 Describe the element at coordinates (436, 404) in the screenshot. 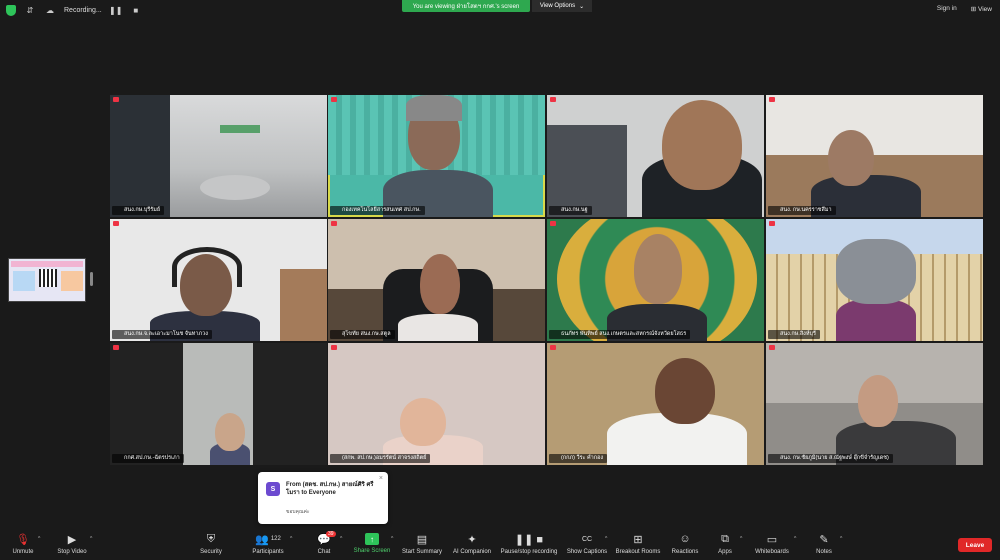

I see `video-tile: (สกพ. สป.กษ.)อมรรัตน์ สาจรงสถิตย์` at that location.